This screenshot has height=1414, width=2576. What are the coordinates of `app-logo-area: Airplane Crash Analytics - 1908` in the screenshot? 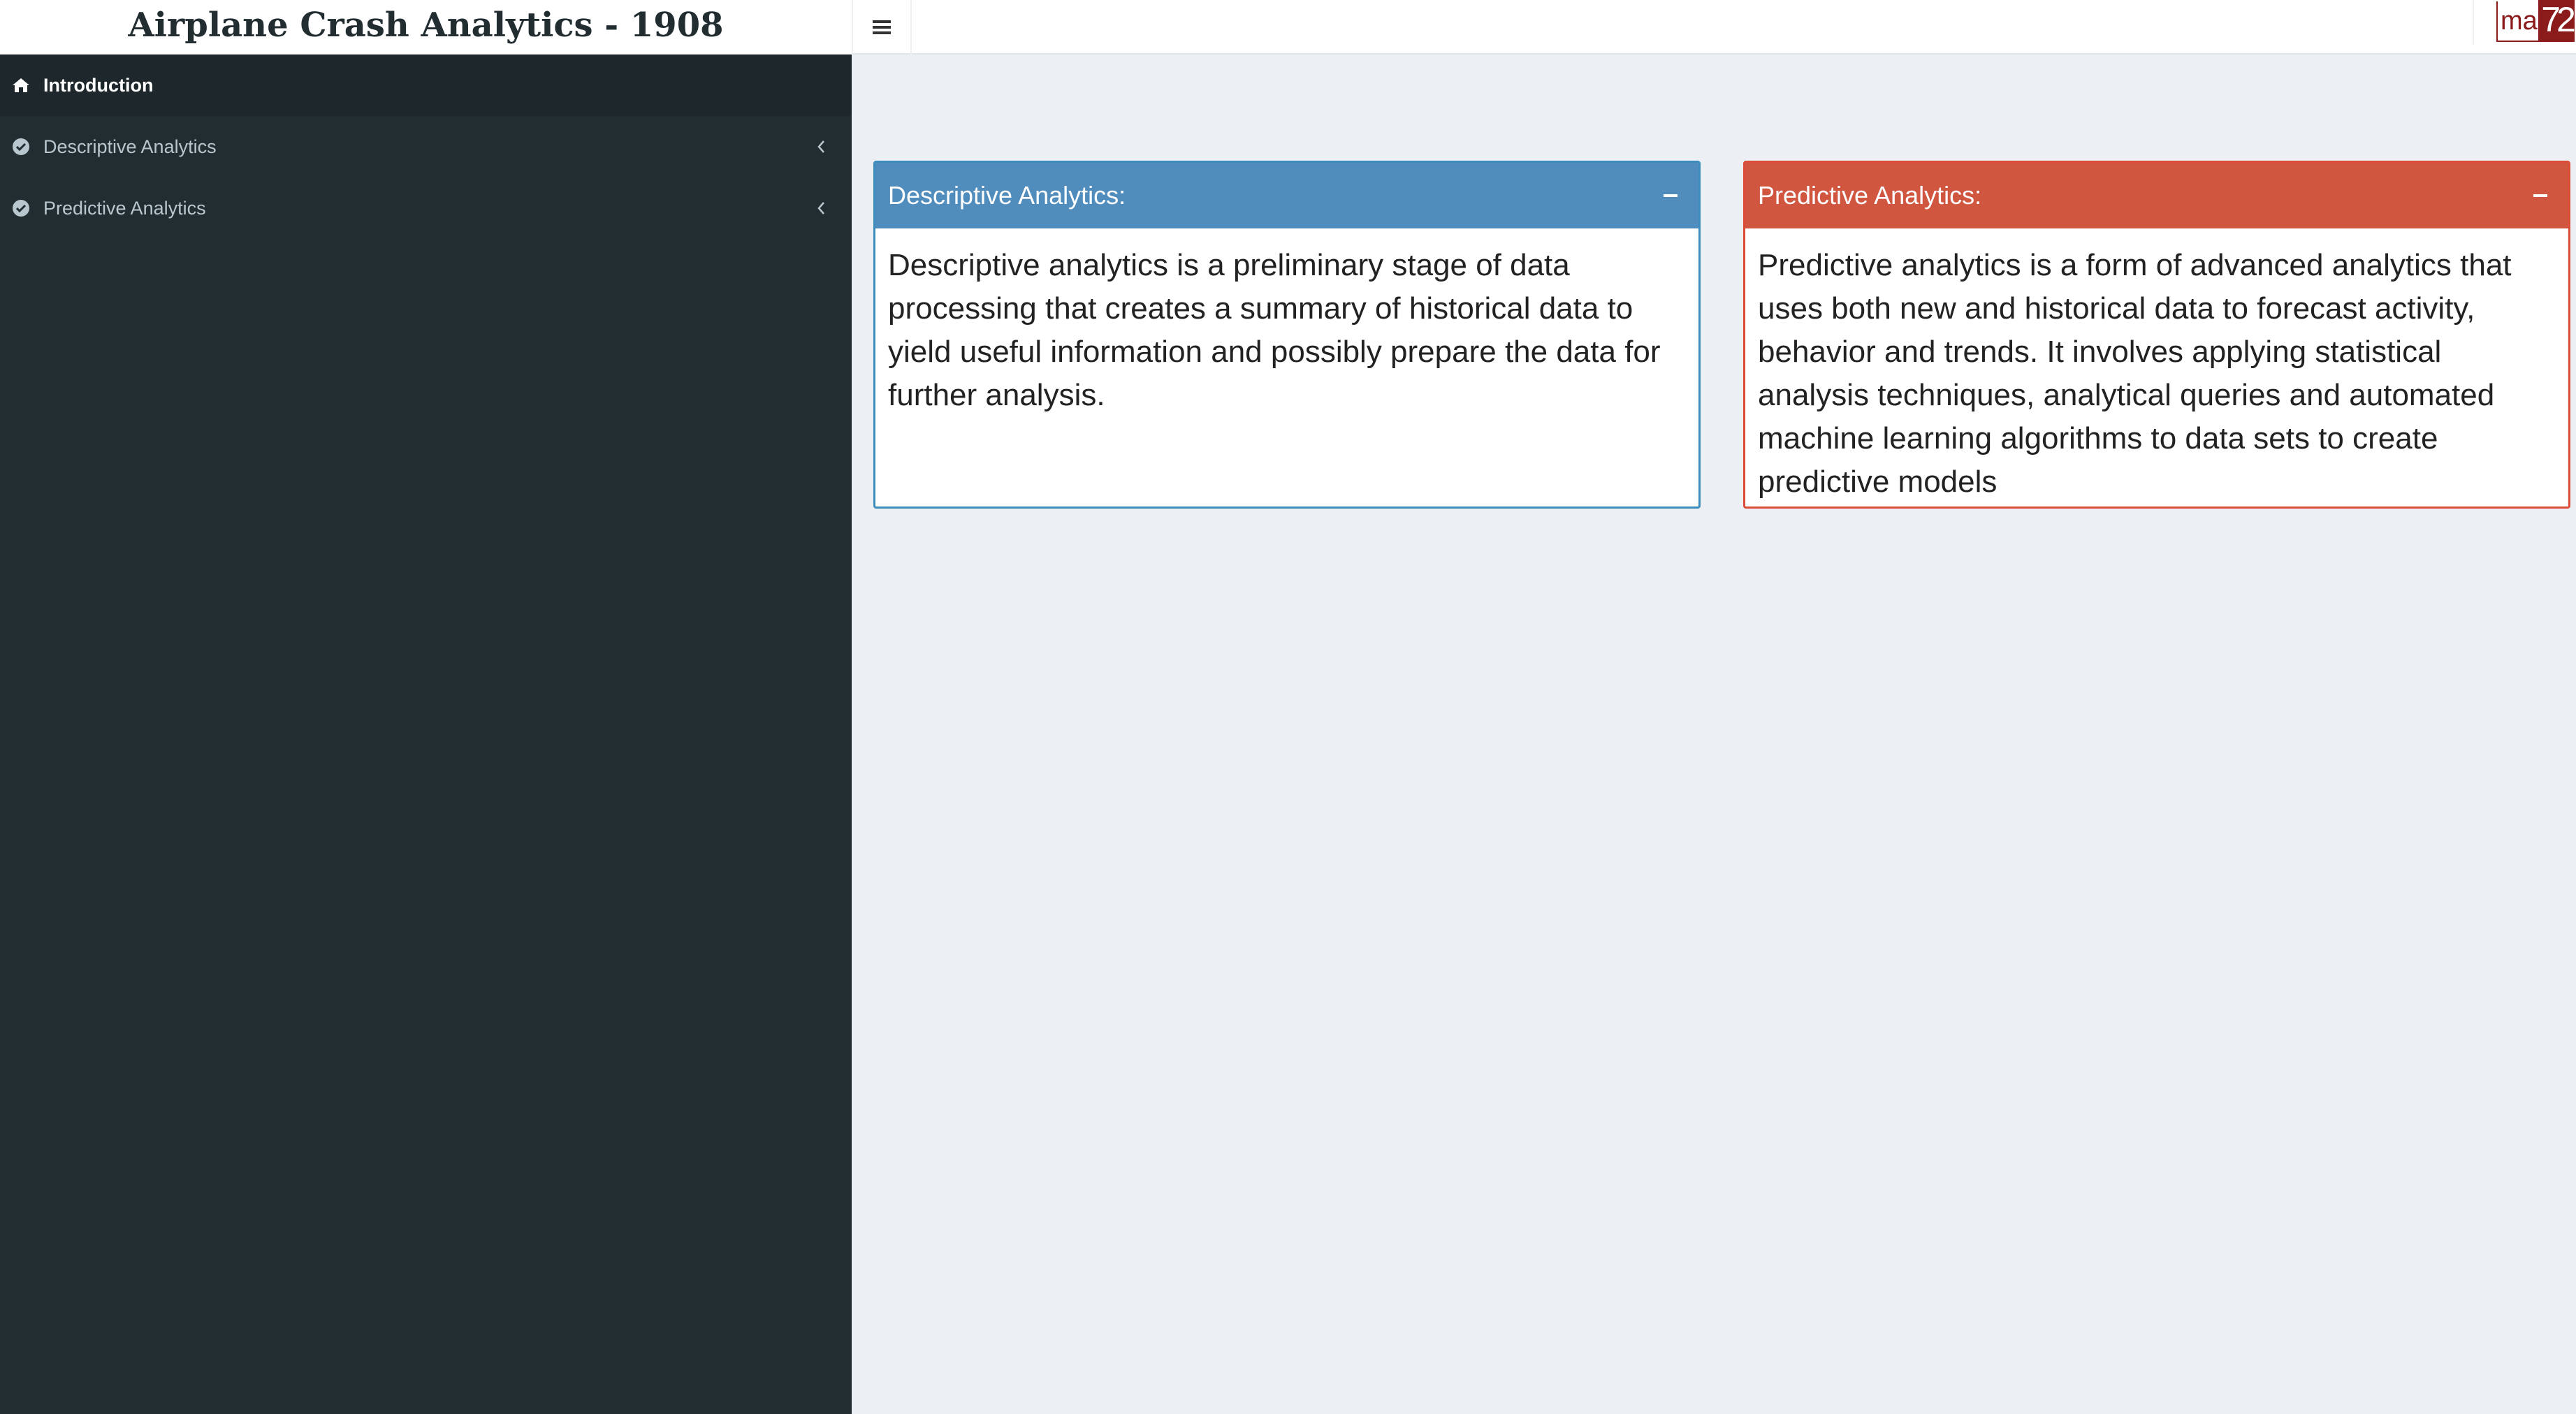 It's located at (426, 27).